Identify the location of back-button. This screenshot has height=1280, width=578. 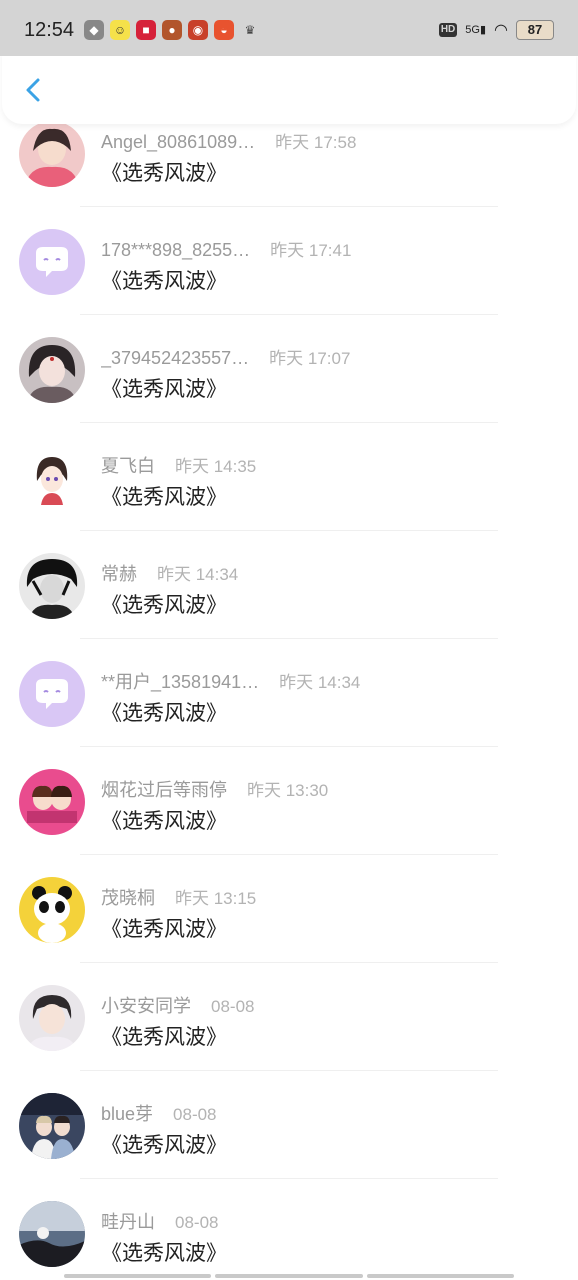
(34, 90).